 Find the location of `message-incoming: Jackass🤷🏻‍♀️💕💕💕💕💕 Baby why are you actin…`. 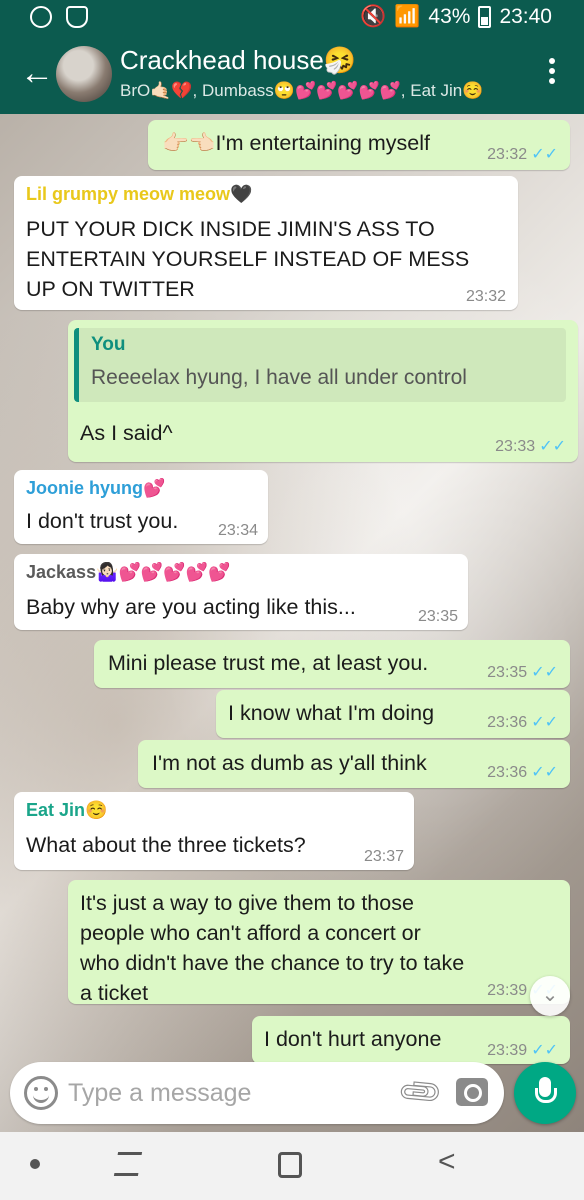

message-incoming: Jackass🤷🏻‍♀️💕💕💕💕💕 Baby why are you actin… is located at coordinates (241, 592).